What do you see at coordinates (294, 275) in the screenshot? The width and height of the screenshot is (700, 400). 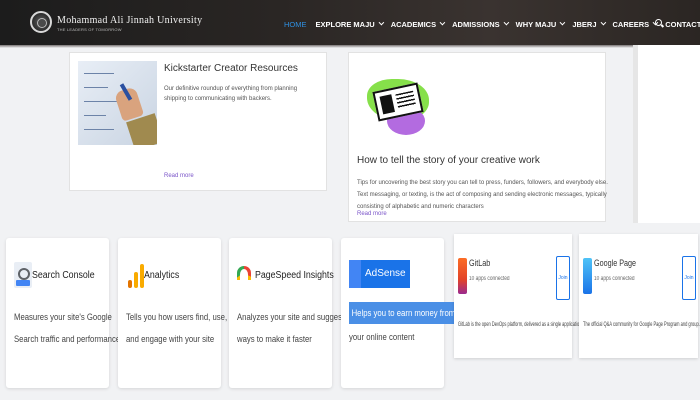 I see `tool-name: PageSpeed Insights` at bounding box center [294, 275].